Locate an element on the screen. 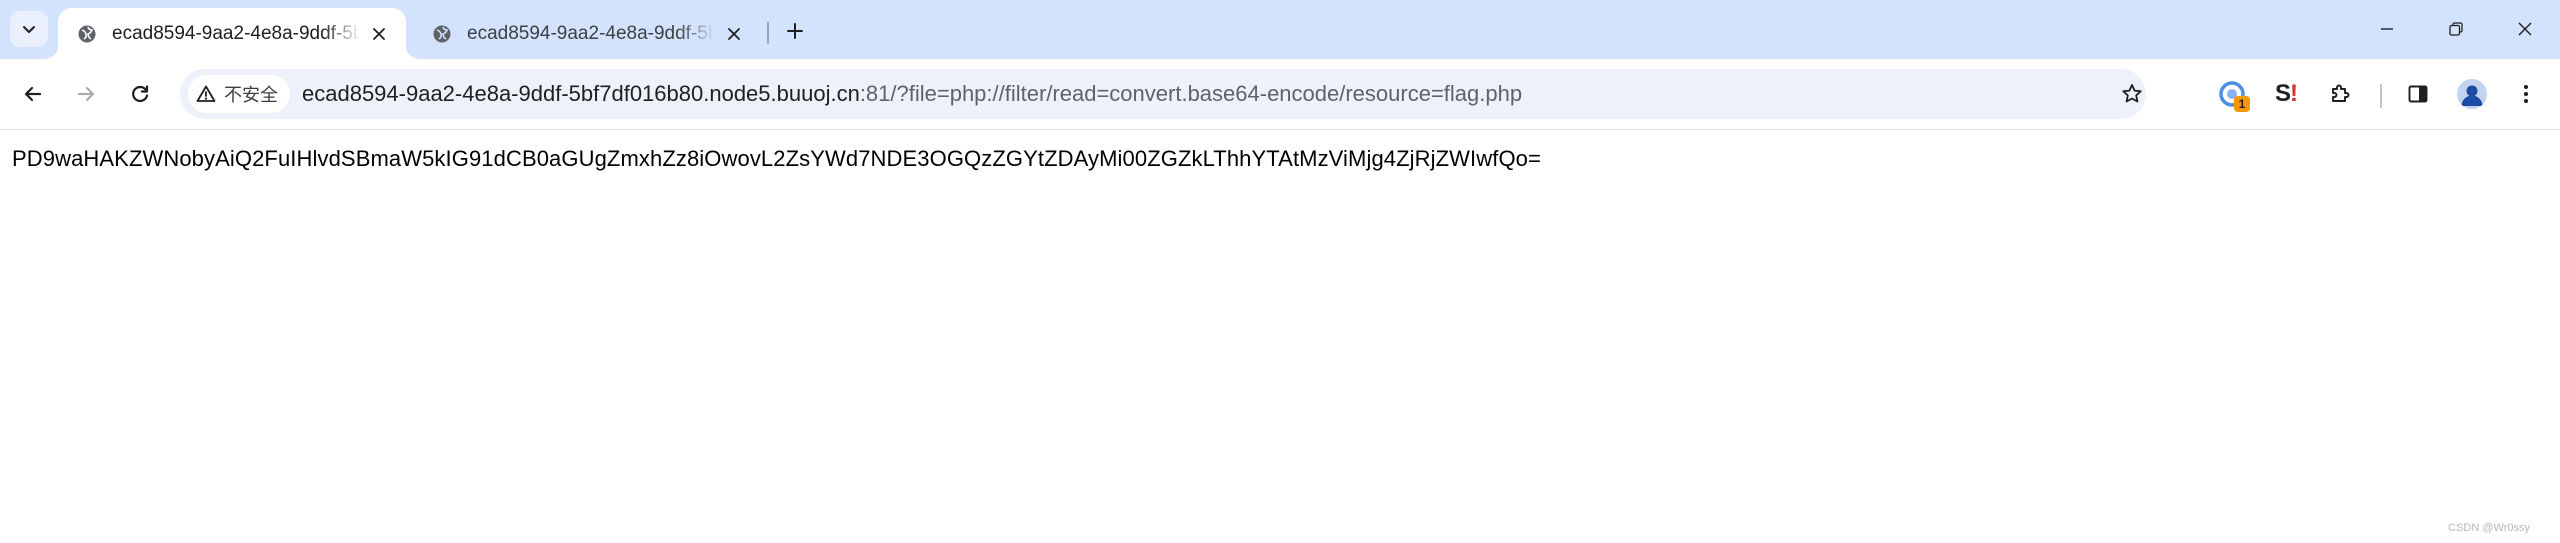  security-label: 不安全 is located at coordinates (251, 95).